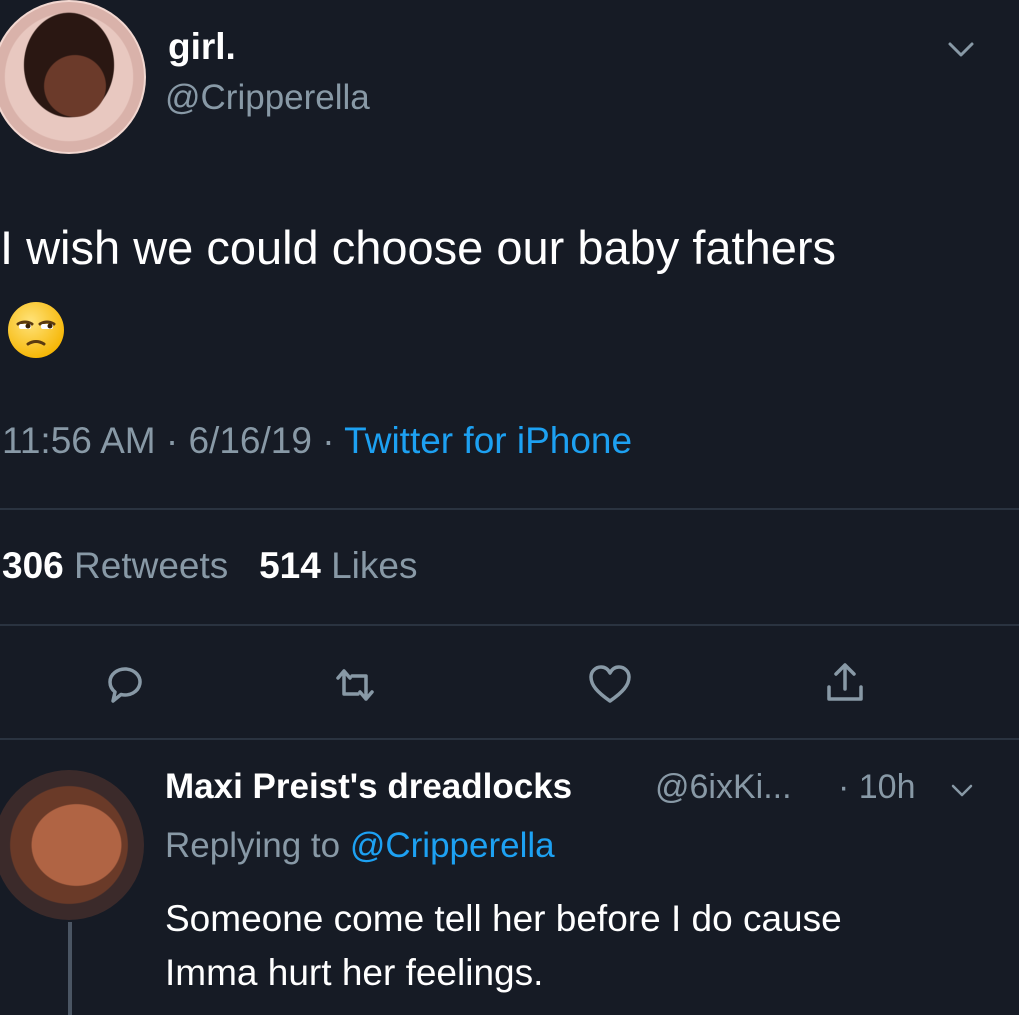 The width and height of the screenshot is (1019, 1015). What do you see at coordinates (253, 845) in the screenshot?
I see `replying-prefix: Replying to` at bounding box center [253, 845].